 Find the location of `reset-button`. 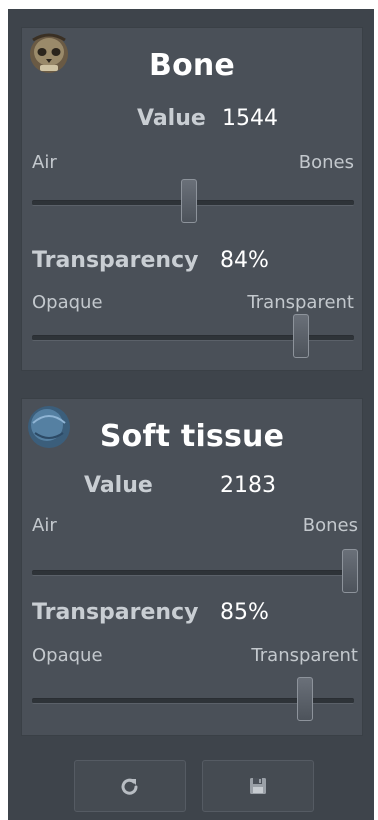

reset-button is located at coordinates (130, 786).